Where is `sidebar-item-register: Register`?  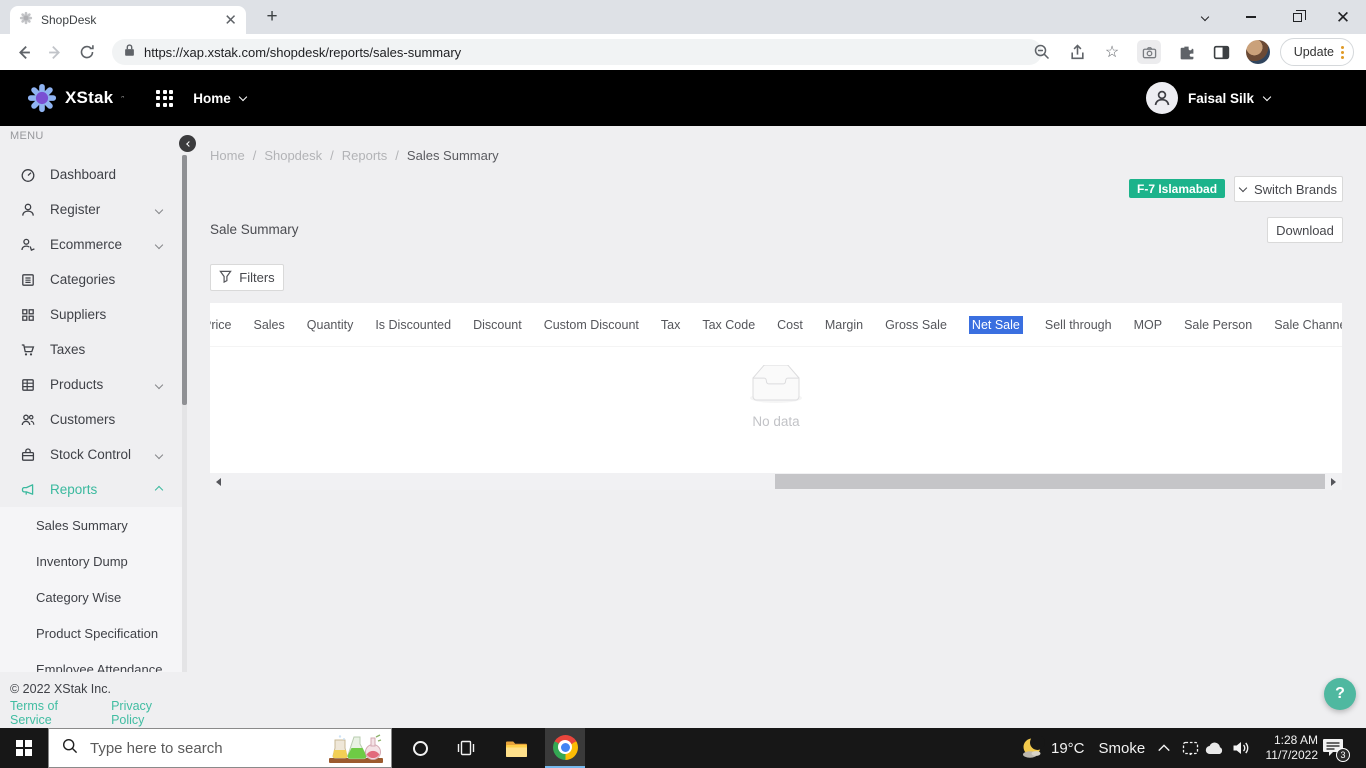
sidebar-item-register: Register is located at coordinates (91, 209).